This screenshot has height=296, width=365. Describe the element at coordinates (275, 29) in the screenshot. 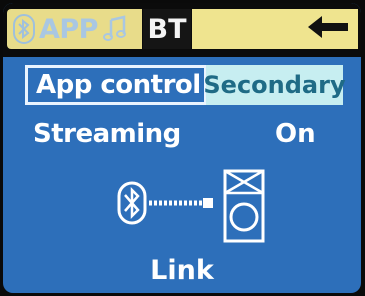

I see `back-button` at that location.